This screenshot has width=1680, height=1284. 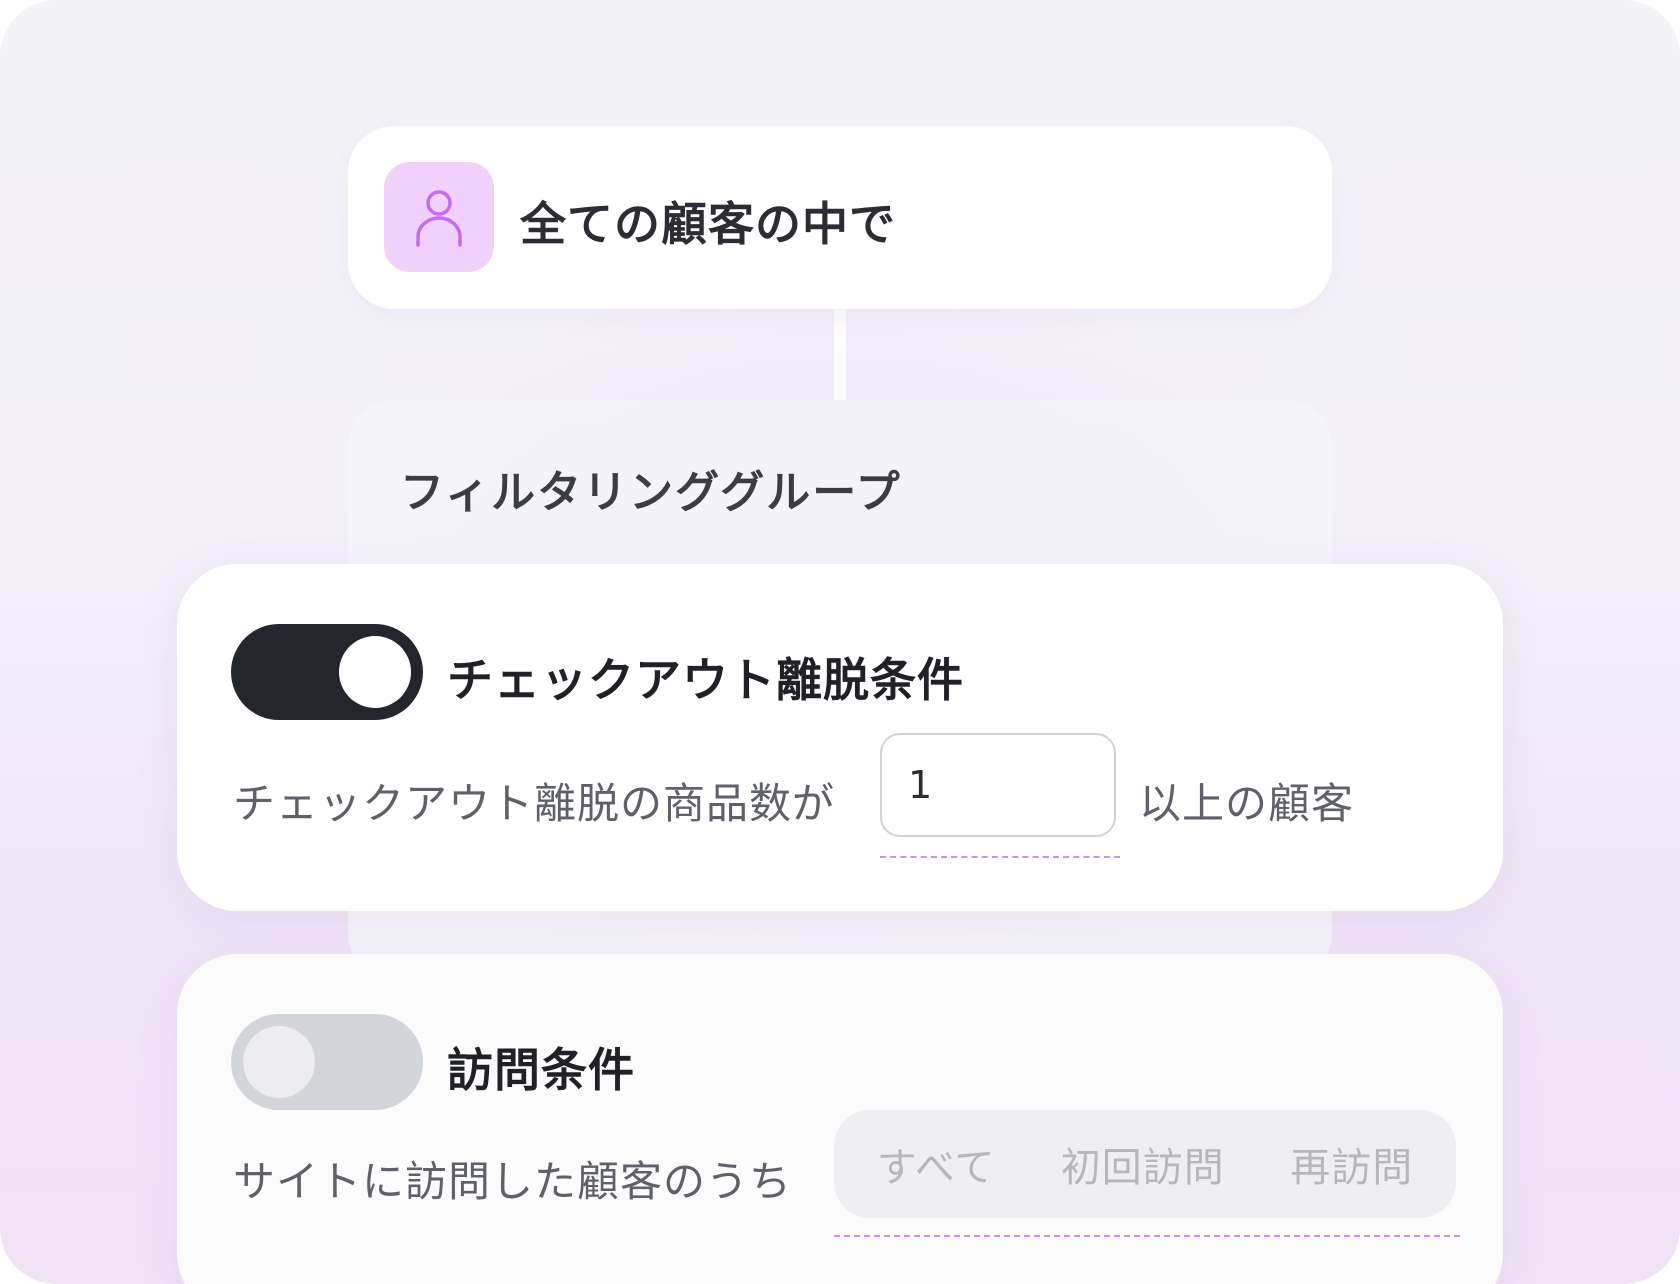 What do you see at coordinates (327, 1062) in the screenshot?
I see `visit-condition-toggle` at bounding box center [327, 1062].